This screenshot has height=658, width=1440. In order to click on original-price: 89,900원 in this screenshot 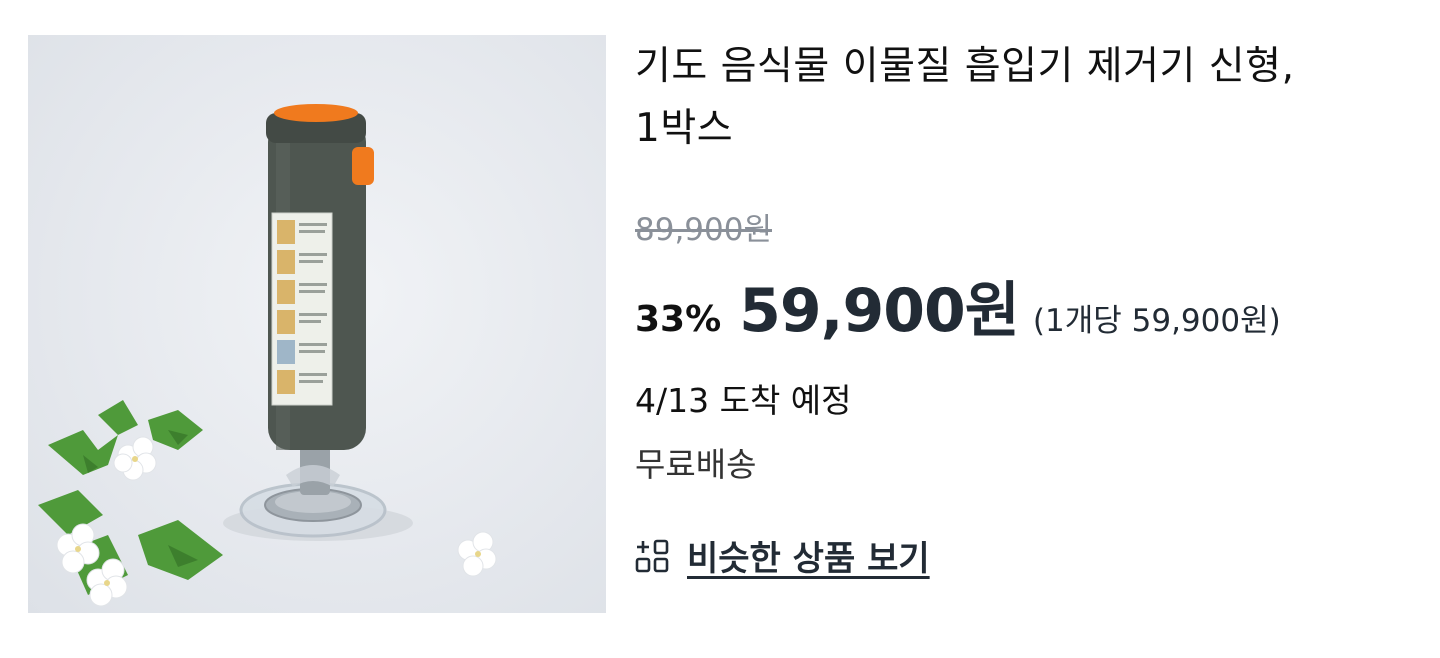, I will do `click(703, 230)`.